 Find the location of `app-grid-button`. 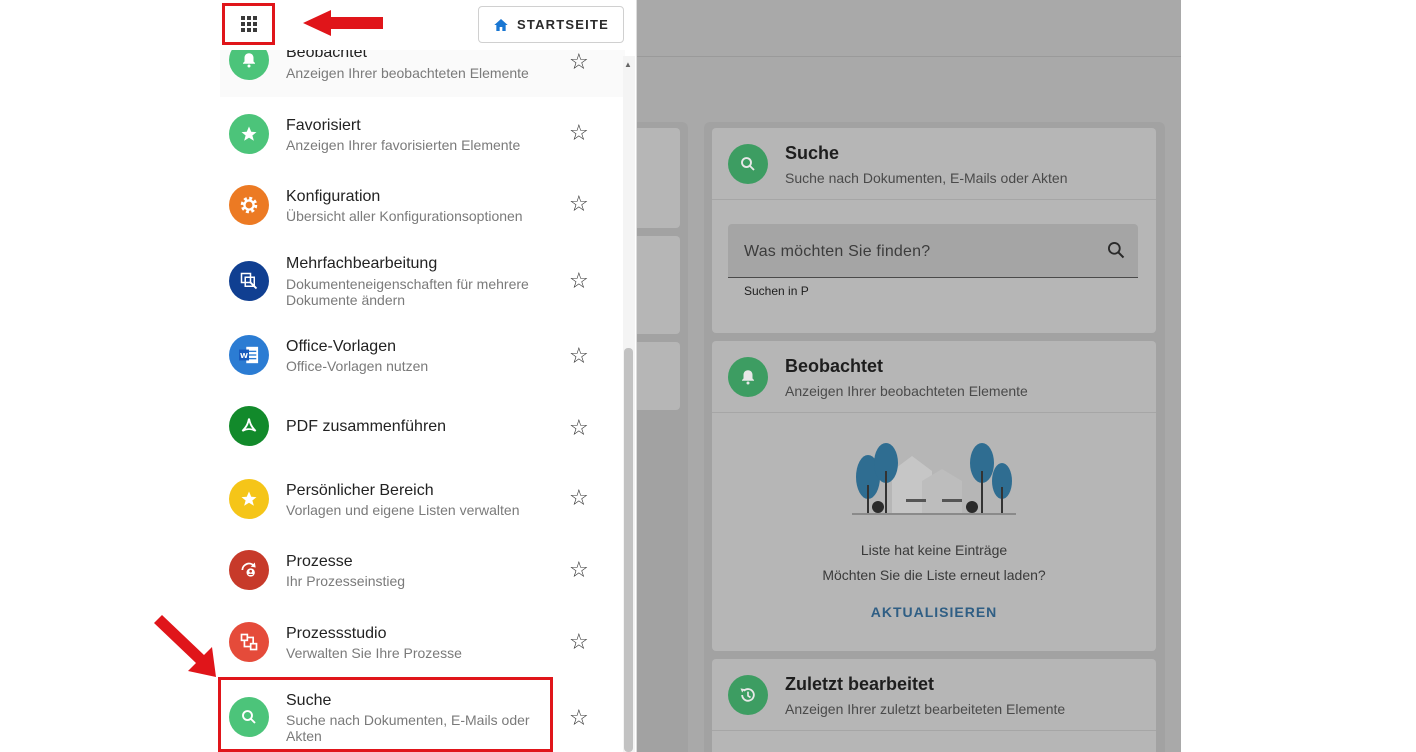

app-grid-button is located at coordinates (248, 24).